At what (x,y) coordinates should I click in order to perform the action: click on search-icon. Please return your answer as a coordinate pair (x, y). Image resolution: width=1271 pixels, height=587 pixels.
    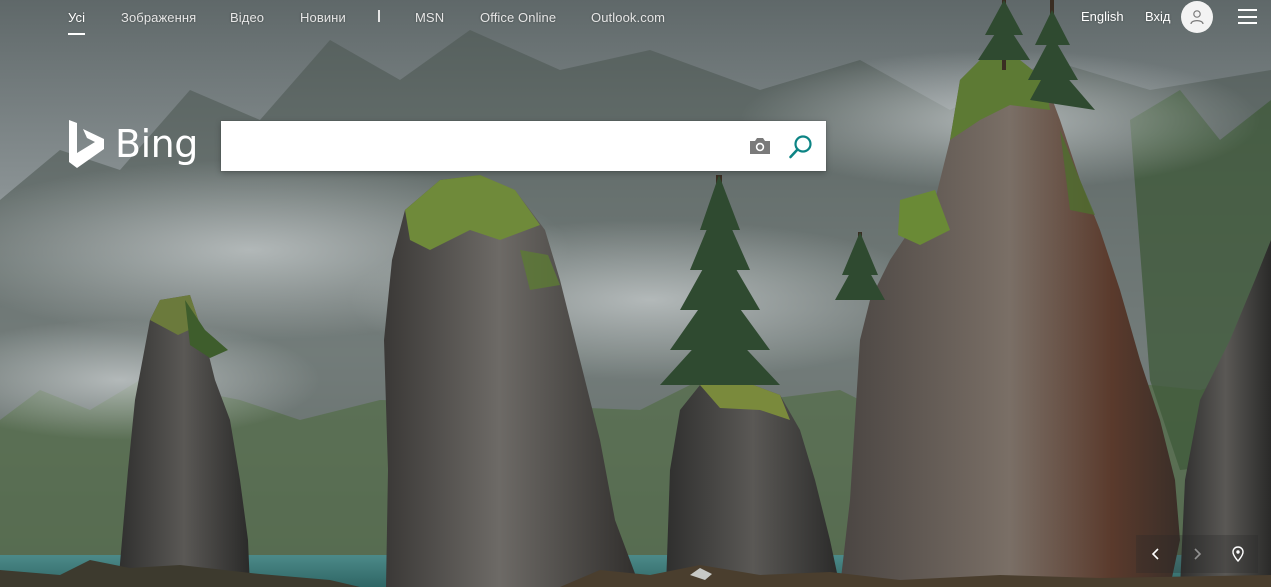
    Looking at the image, I should click on (800, 147).